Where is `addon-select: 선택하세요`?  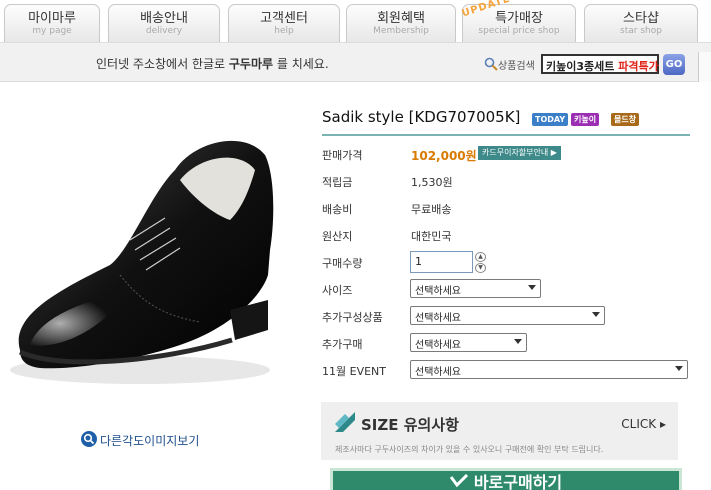 addon-select: 선택하세요 is located at coordinates (507, 315).